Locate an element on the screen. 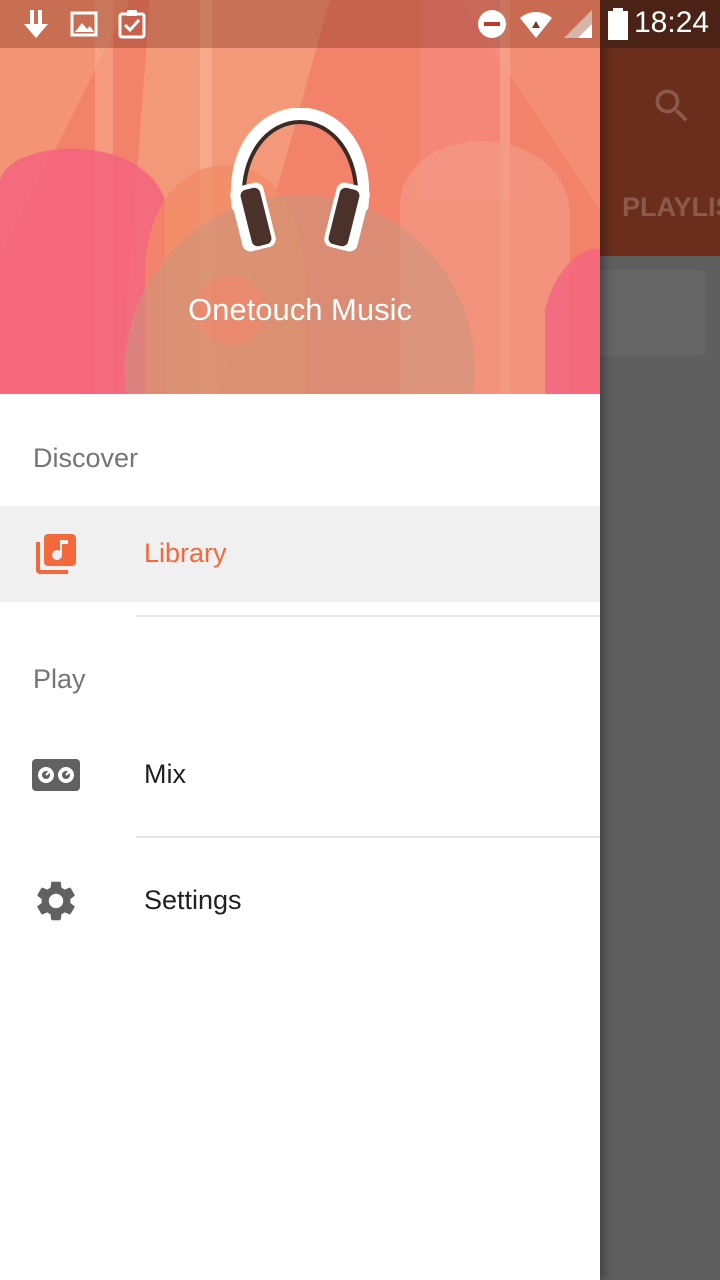  status-bar: 18:24 is located at coordinates (360, 24).